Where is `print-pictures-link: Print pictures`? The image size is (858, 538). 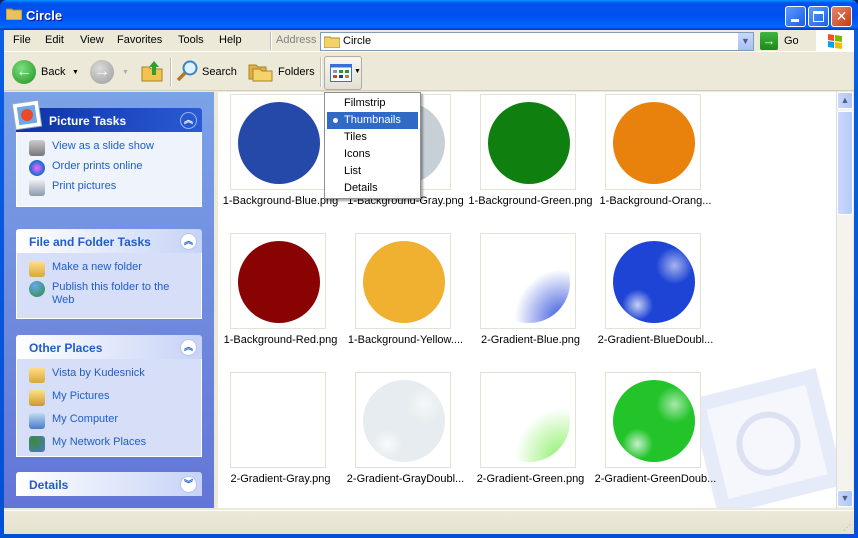
print-pictures-link: Print pictures is located at coordinates (115, 188).